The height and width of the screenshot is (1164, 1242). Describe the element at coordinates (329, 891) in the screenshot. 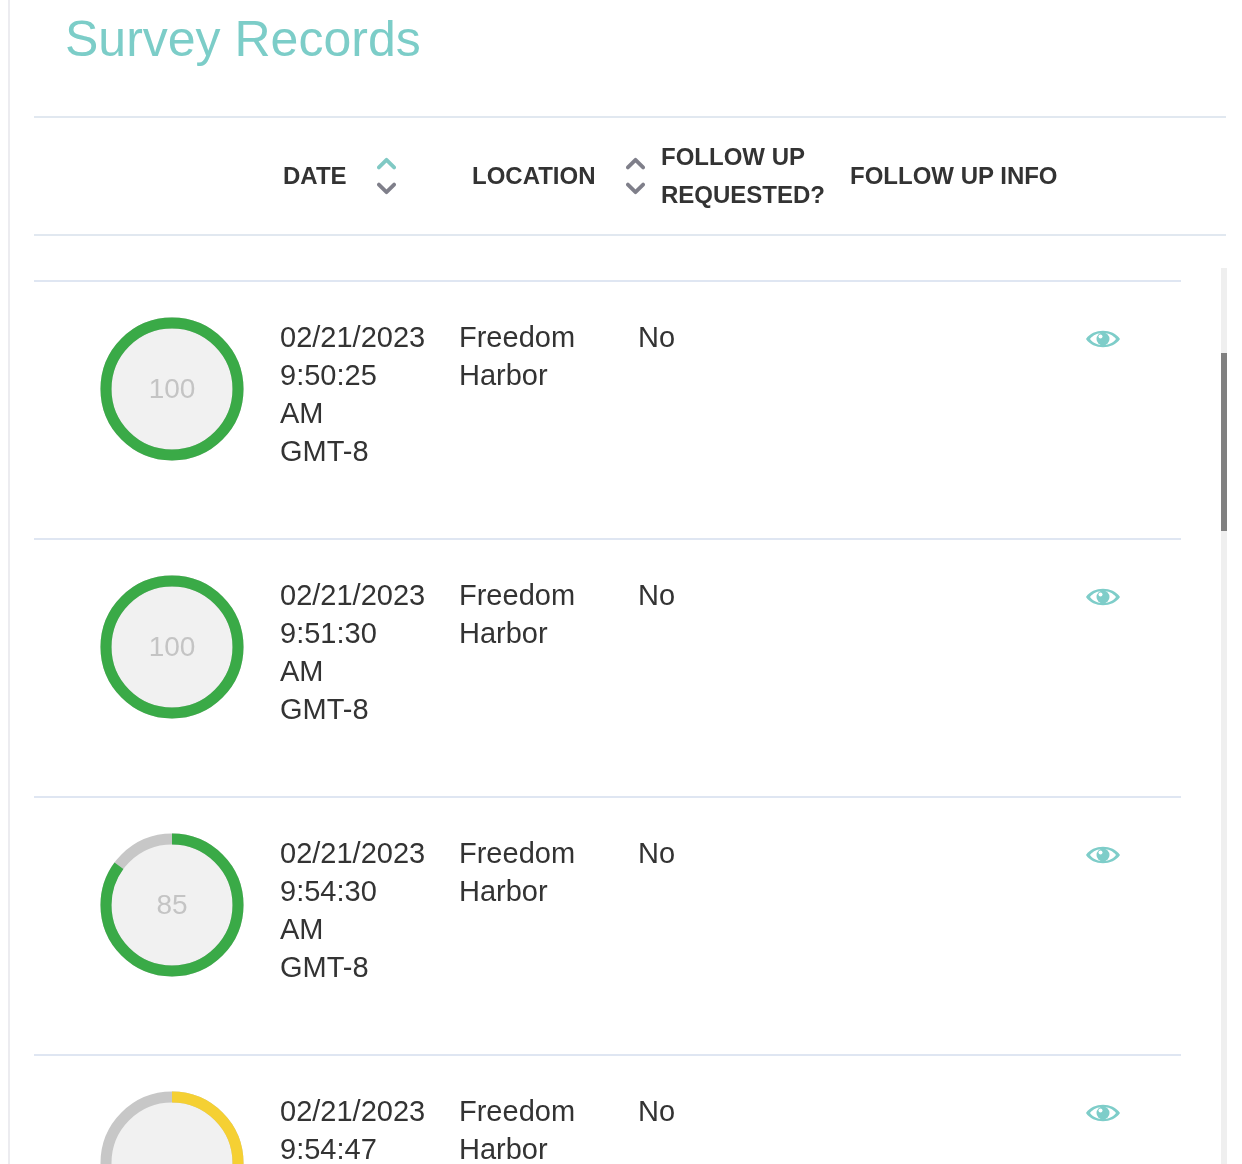

I see `date-text: 9:54:30` at that location.